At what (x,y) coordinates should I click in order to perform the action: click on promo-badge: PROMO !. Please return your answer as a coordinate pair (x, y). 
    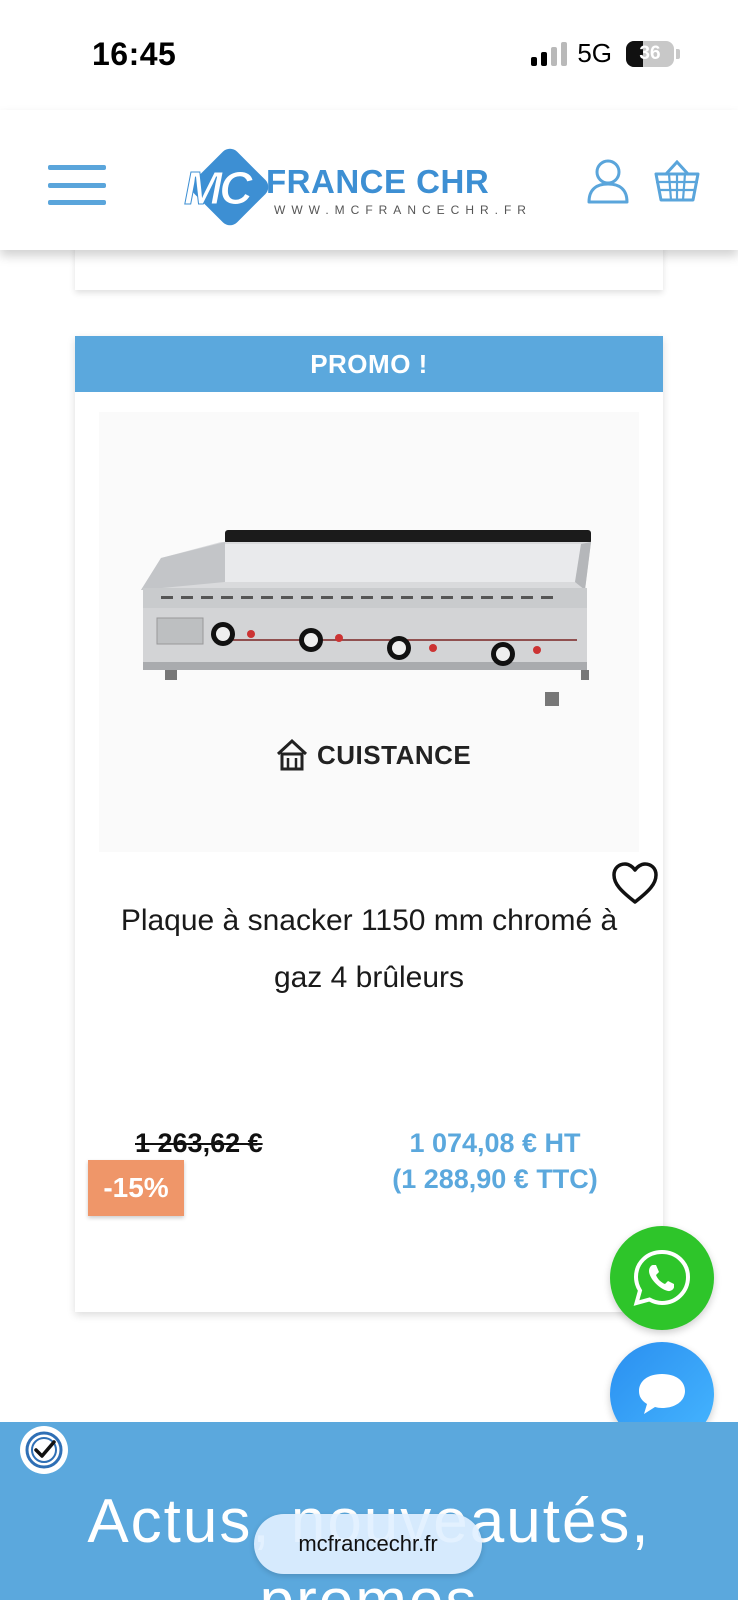
    Looking at the image, I should click on (369, 364).